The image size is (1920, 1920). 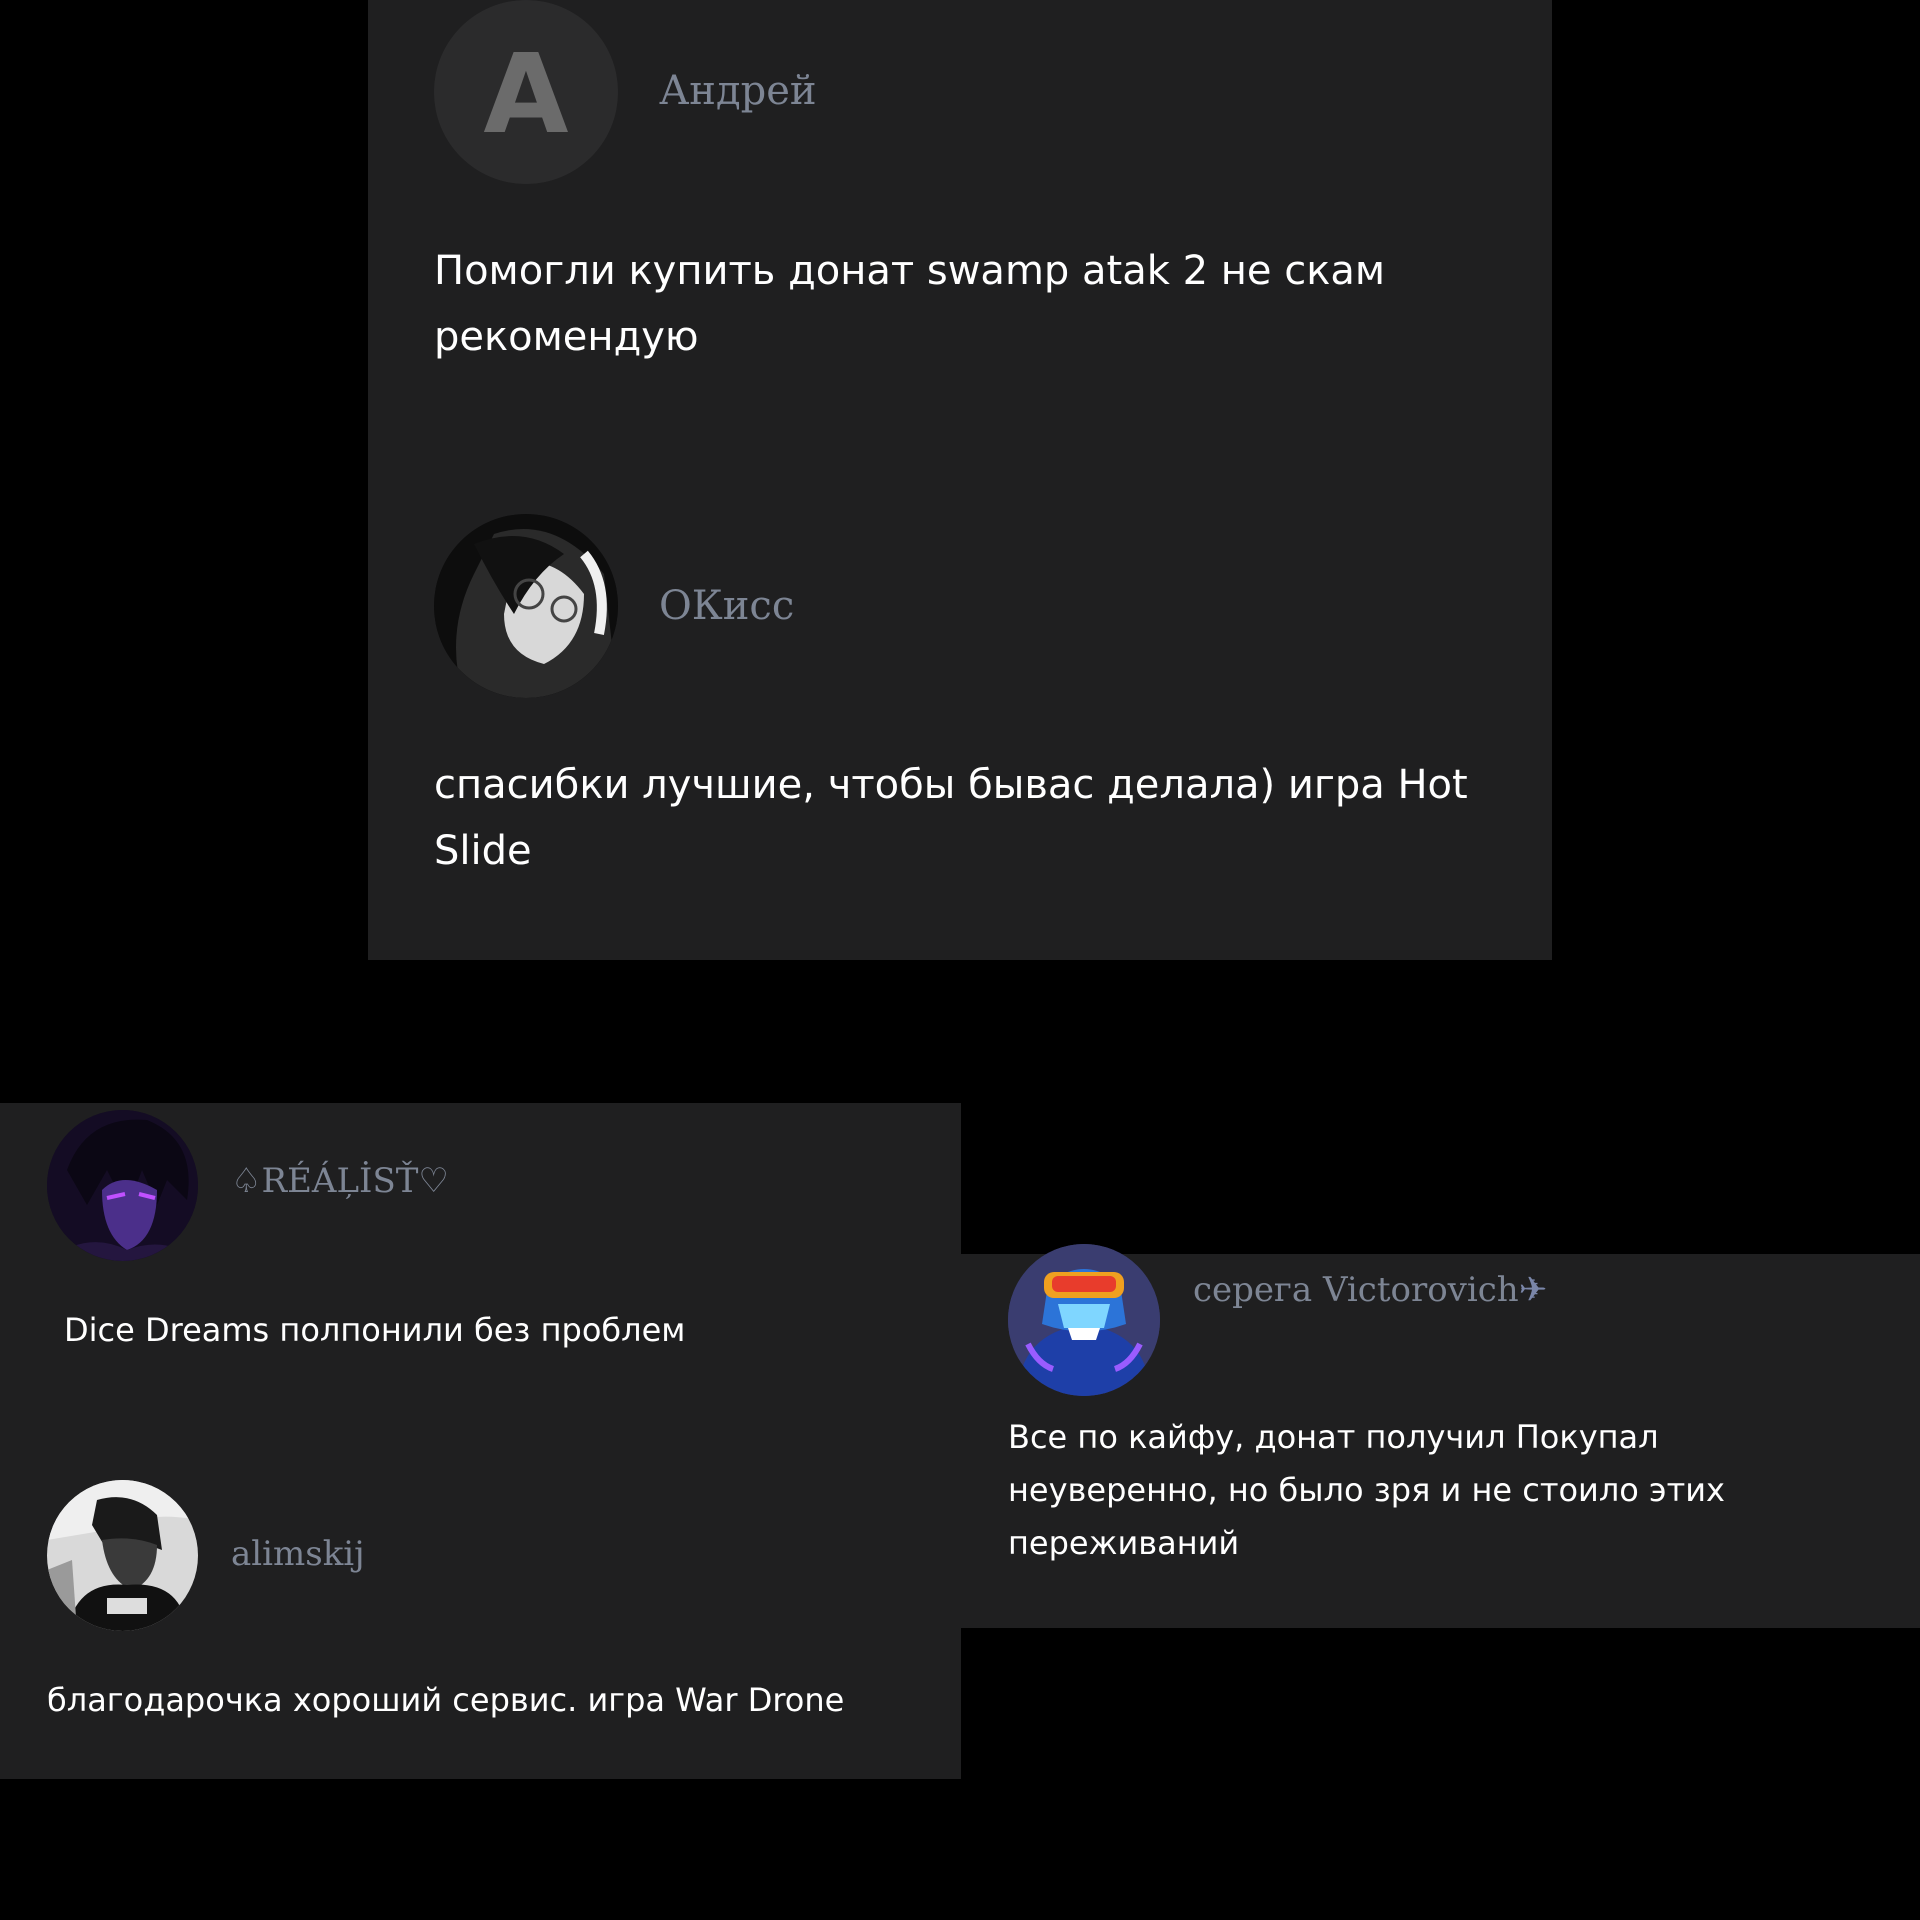 What do you see at coordinates (1533, 1290) in the screenshot?
I see `airplane-icon: ✈` at bounding box center [1533, 1290].